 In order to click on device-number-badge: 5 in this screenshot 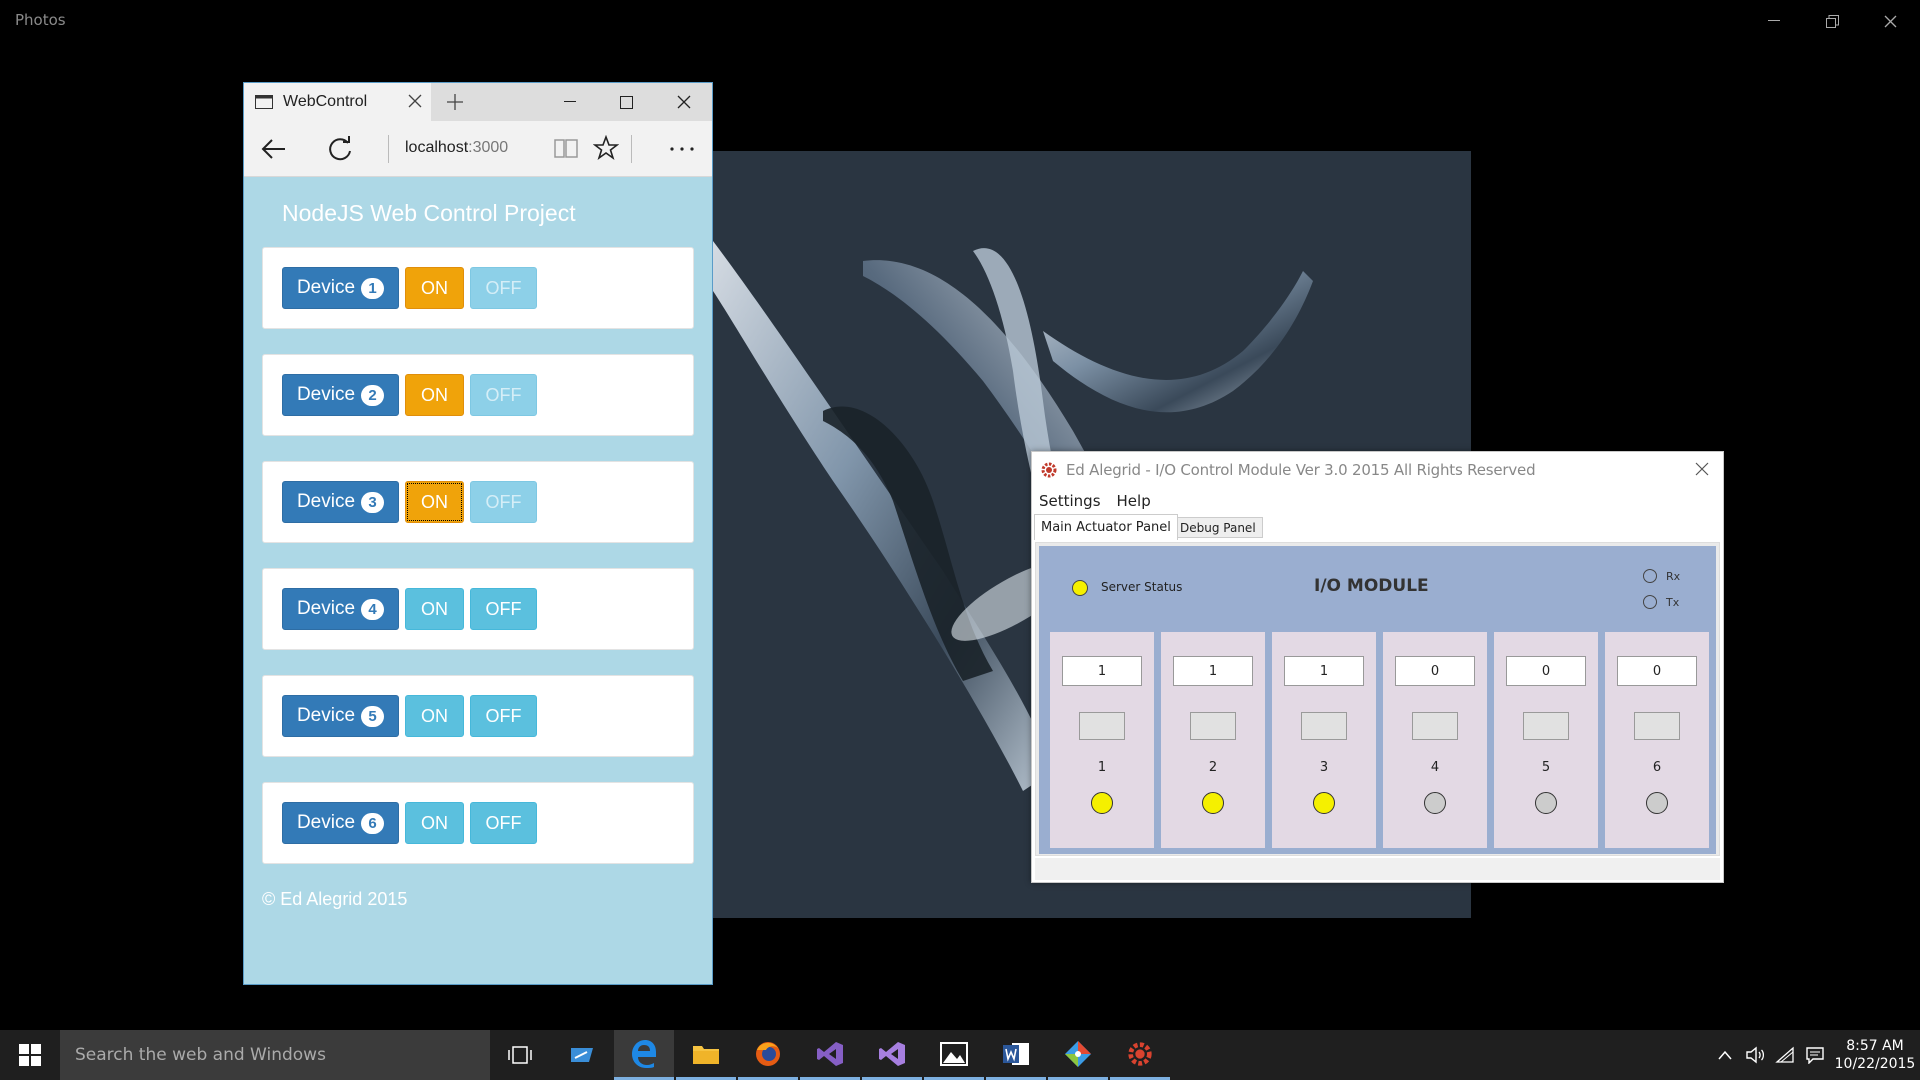, I will do `click(373, 716)`.